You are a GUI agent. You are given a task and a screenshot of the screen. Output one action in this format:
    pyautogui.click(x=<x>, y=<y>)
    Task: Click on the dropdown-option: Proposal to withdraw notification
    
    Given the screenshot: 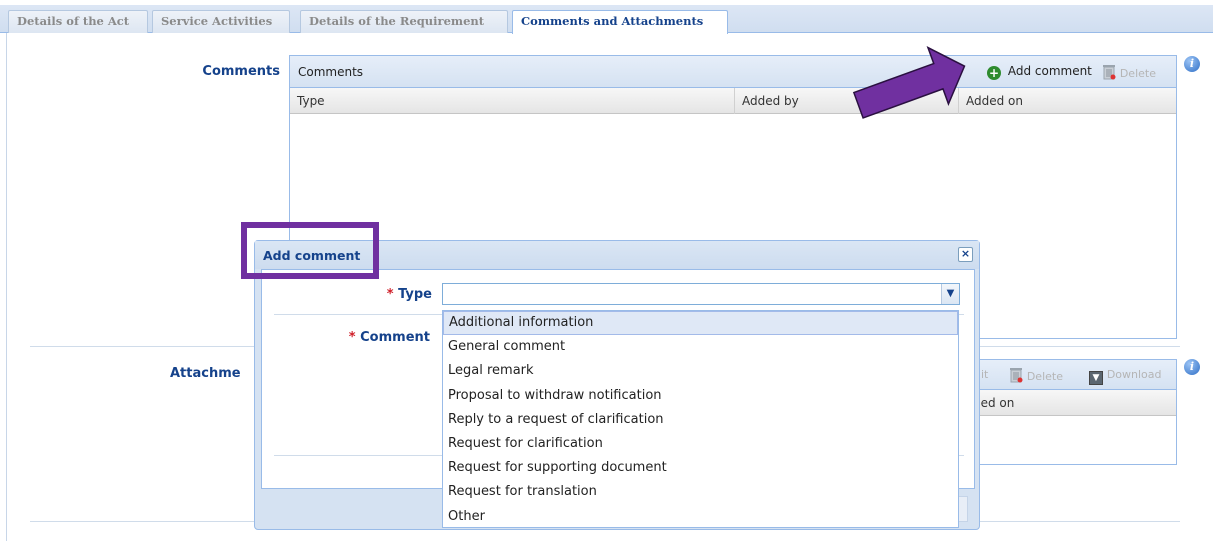 What is the action you would take?
    pyautogui.click(x=700, y=396)
    